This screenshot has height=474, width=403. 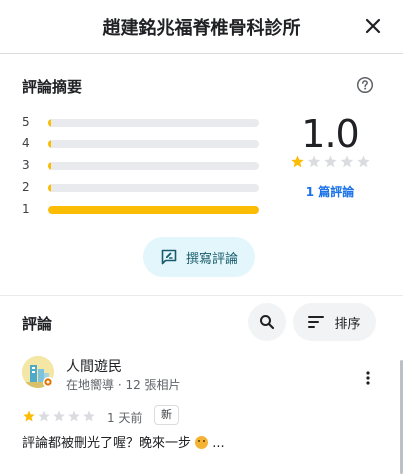 I want to click on write-review-label: 撰寫評論, so click(x=211, y=259).